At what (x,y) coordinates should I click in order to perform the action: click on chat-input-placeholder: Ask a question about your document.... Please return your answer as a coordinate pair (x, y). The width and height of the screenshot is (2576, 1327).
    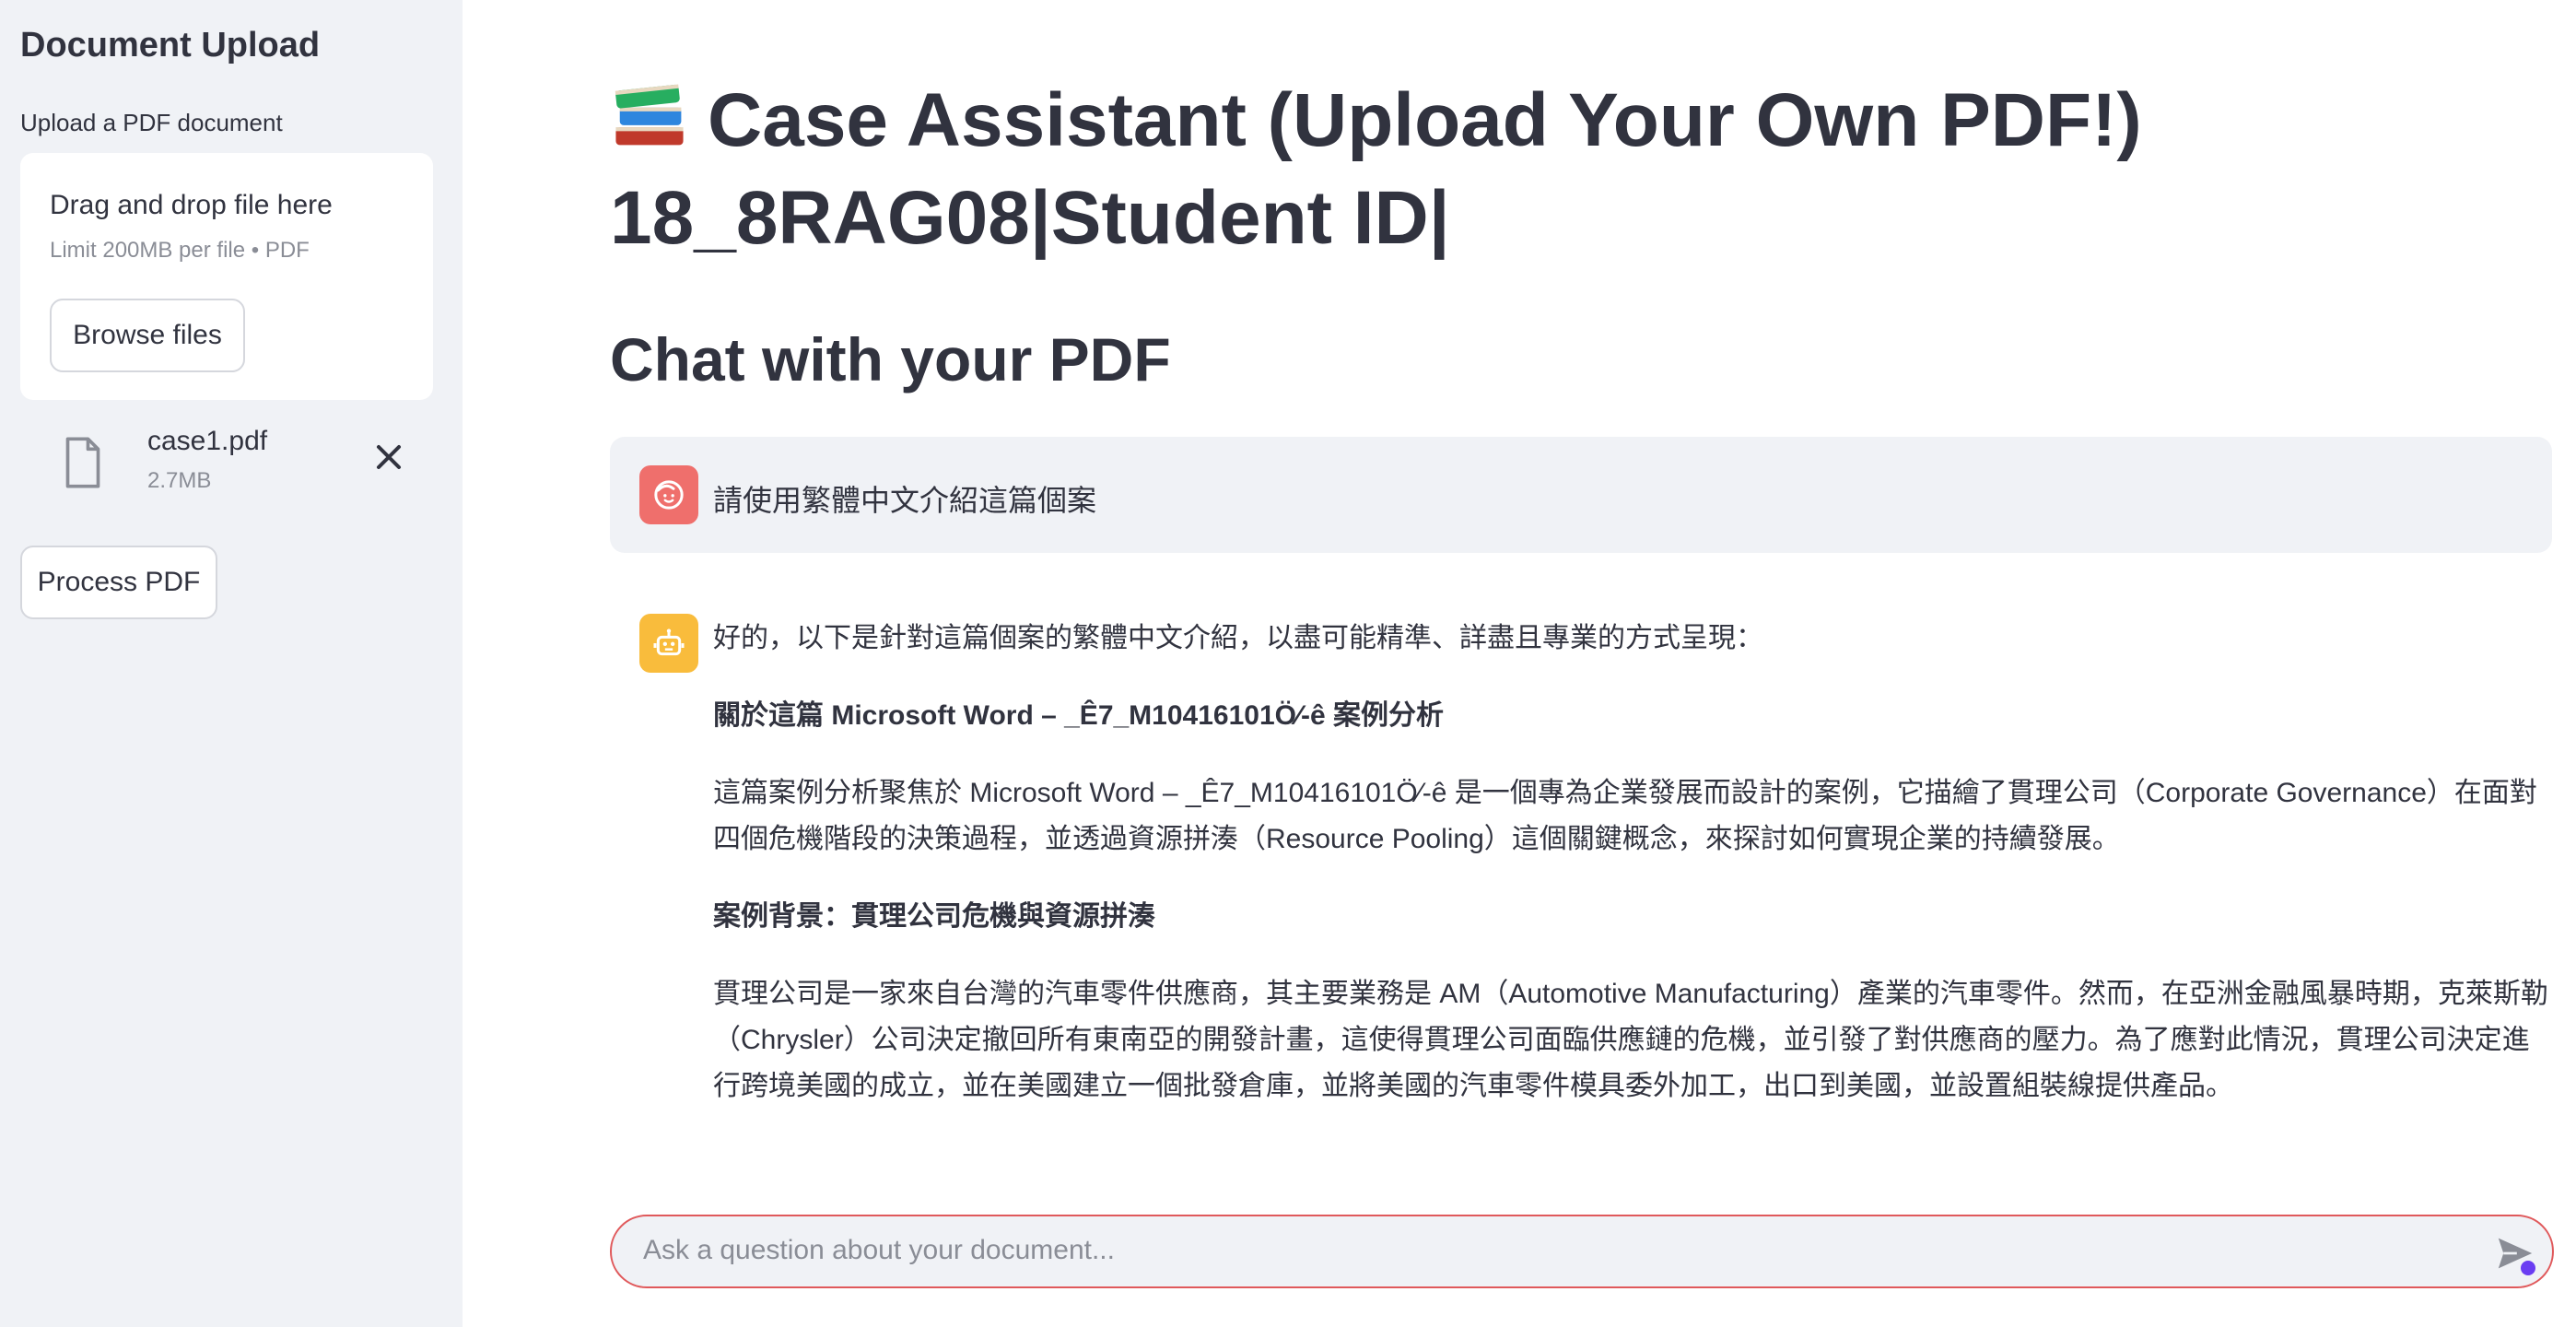
    Looking at the image, I should click on (879, 1250).